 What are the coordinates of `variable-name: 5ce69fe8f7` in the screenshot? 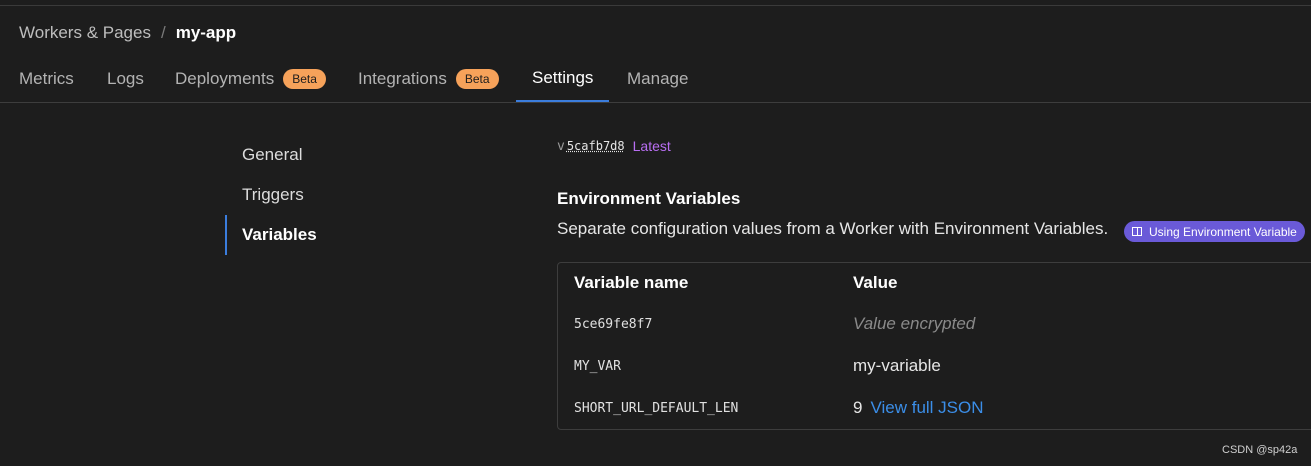 It's located at (613, 324).